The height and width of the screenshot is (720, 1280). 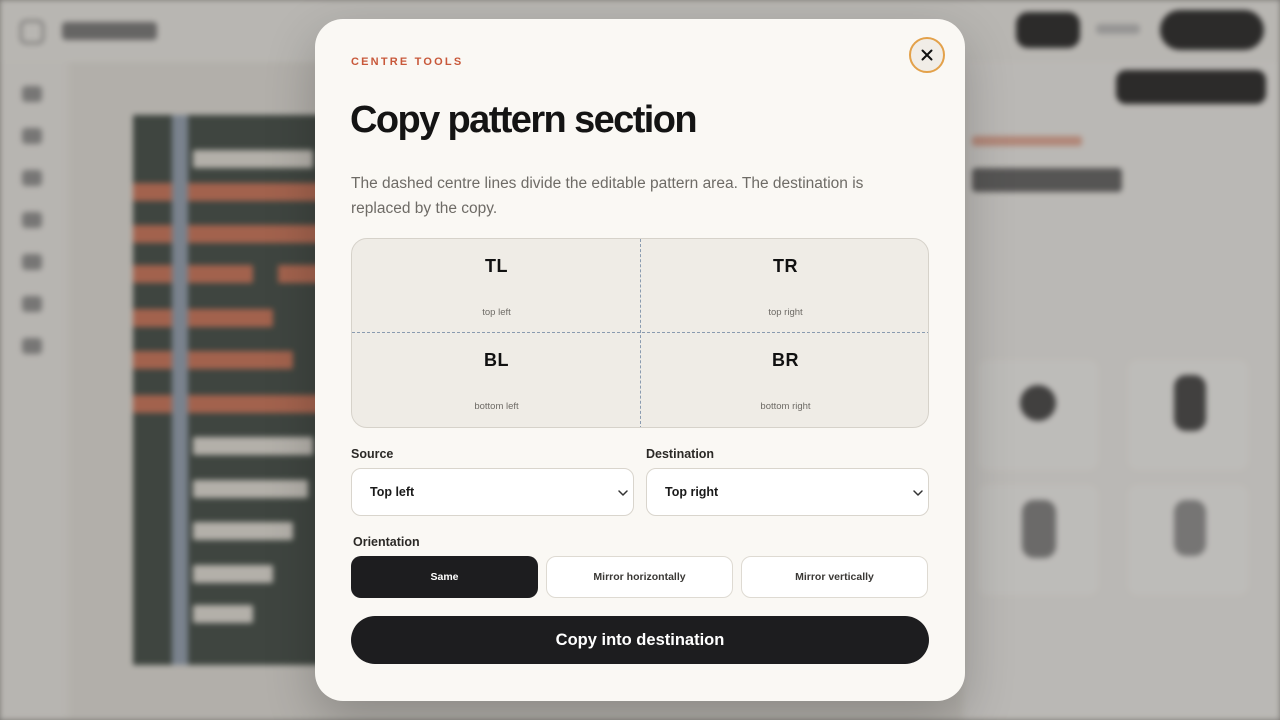 I want to click on quadrant-label: bottom right, so click(x=785, y=406).